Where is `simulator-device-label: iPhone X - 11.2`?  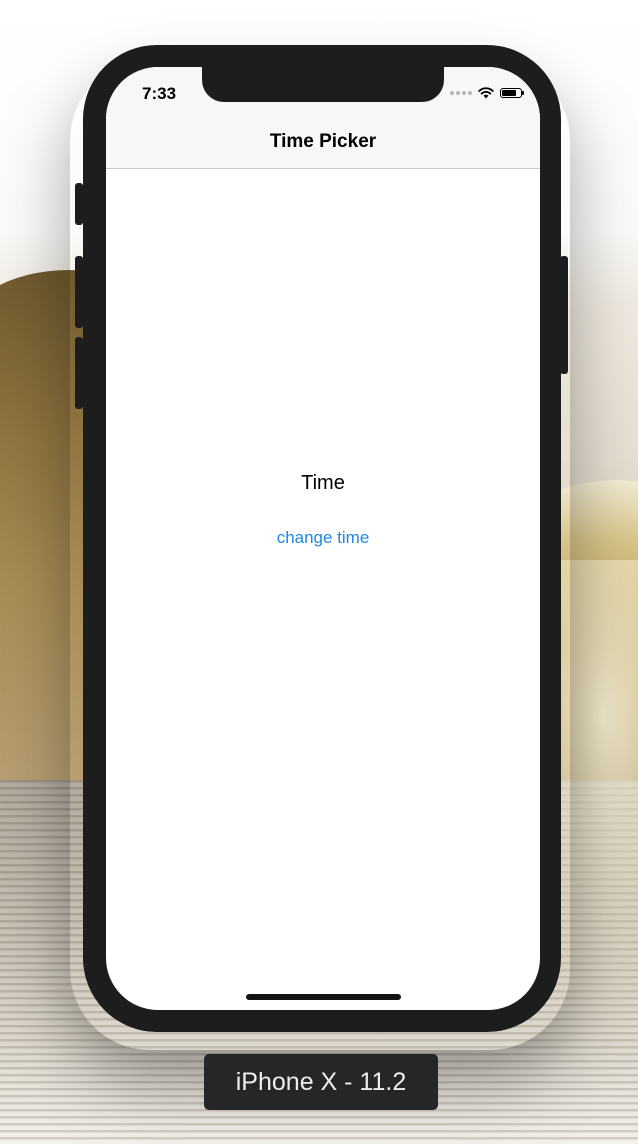 simulator-device-label: iPhone X - 11.2 is located at coordinates (321, 1082).